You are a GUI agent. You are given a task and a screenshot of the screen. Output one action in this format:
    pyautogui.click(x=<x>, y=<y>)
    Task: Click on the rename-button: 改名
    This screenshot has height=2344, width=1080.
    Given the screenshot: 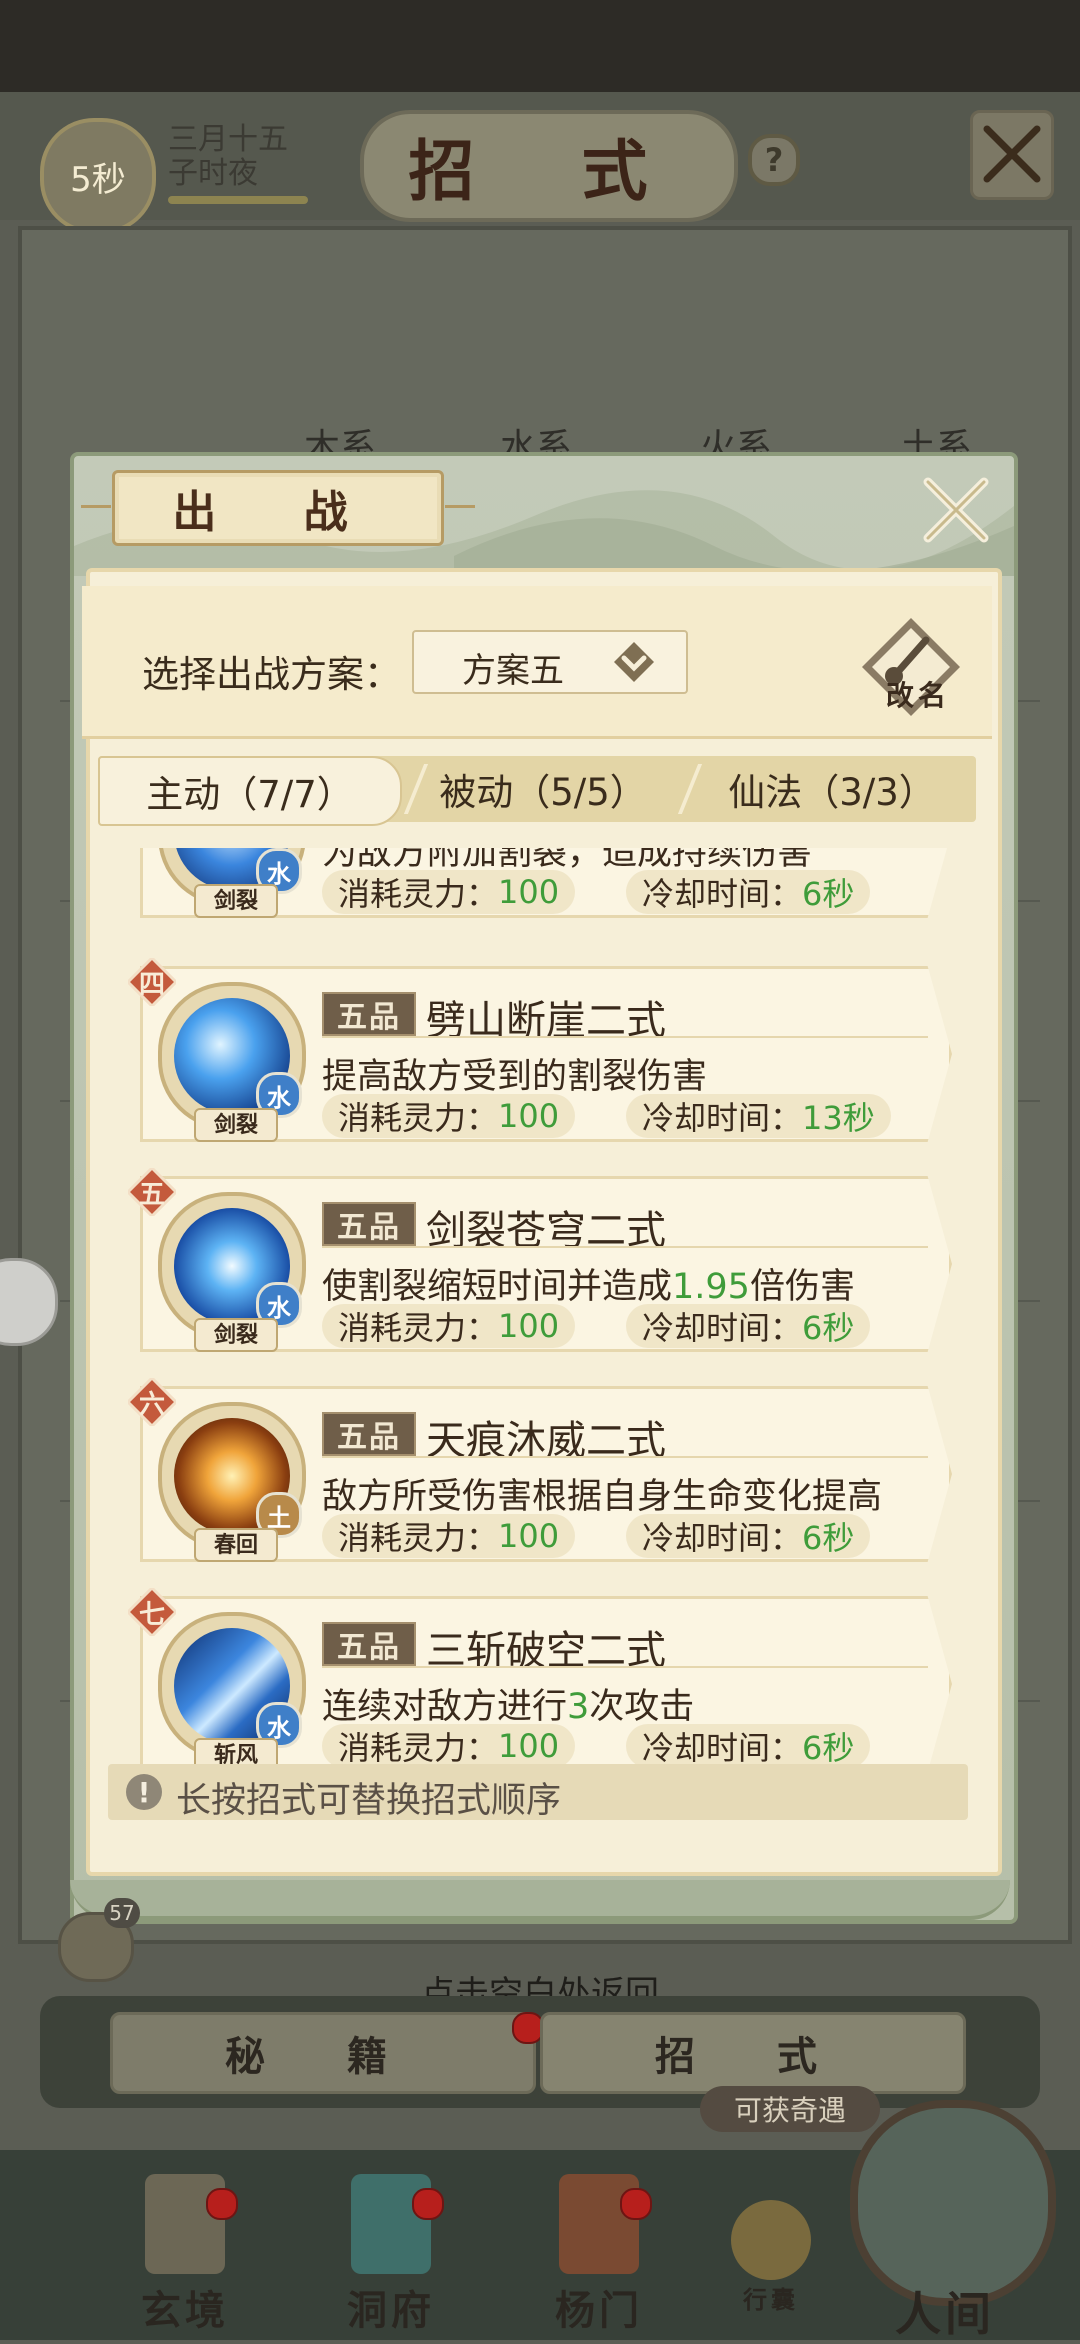 What is the action you would take?
    pyautogui.click(x=911, y=667)
    